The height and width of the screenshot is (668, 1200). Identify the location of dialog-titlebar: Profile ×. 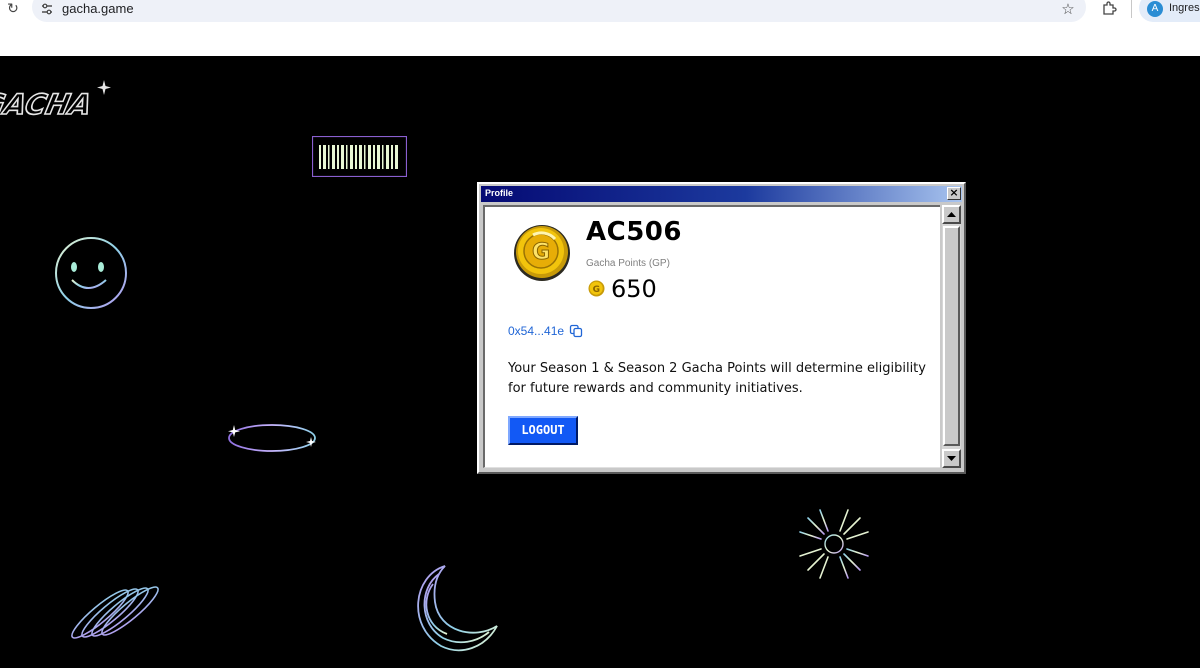
(721, 194).